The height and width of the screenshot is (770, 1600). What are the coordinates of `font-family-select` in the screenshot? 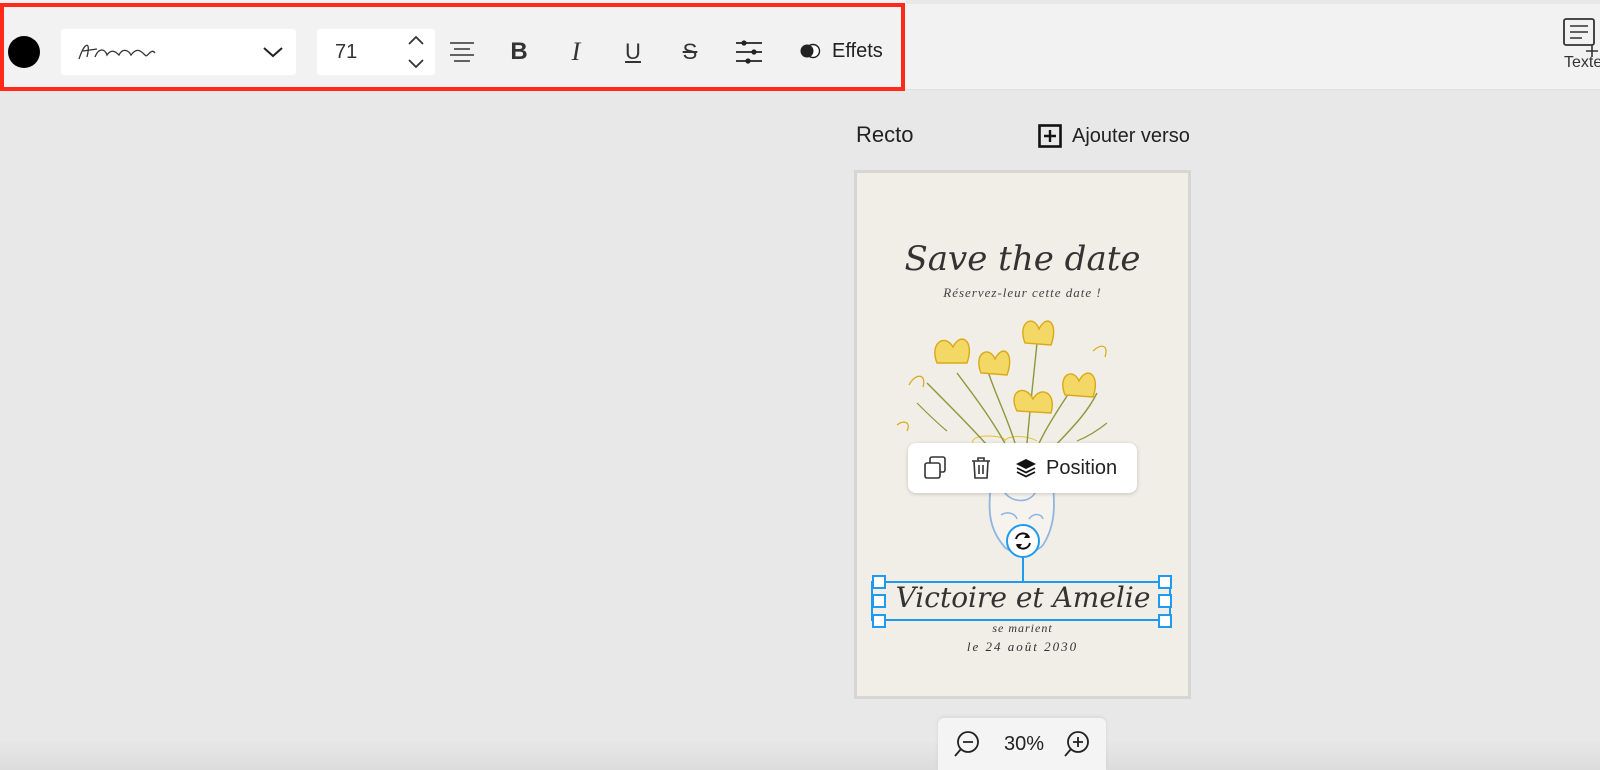 It's located at (178, 52).